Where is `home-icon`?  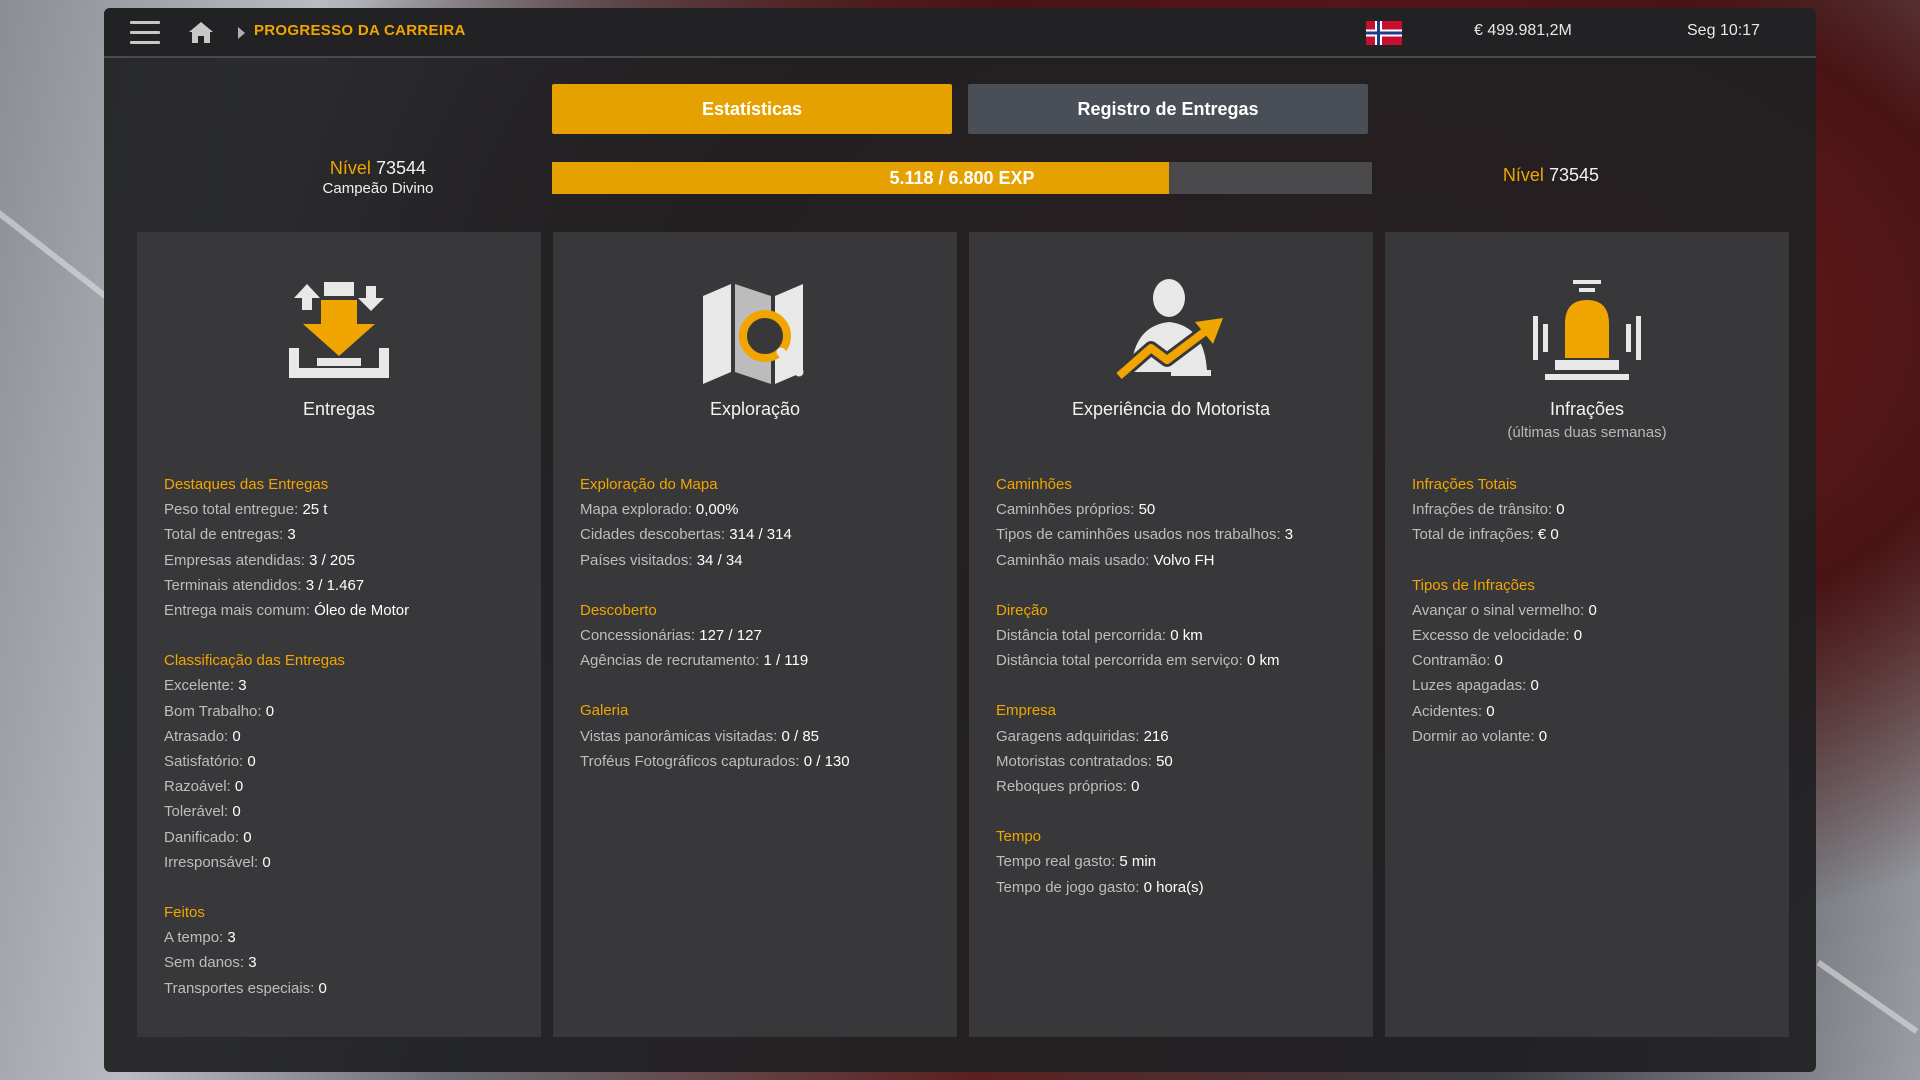 home-icon is located at coordinates (201, 32).